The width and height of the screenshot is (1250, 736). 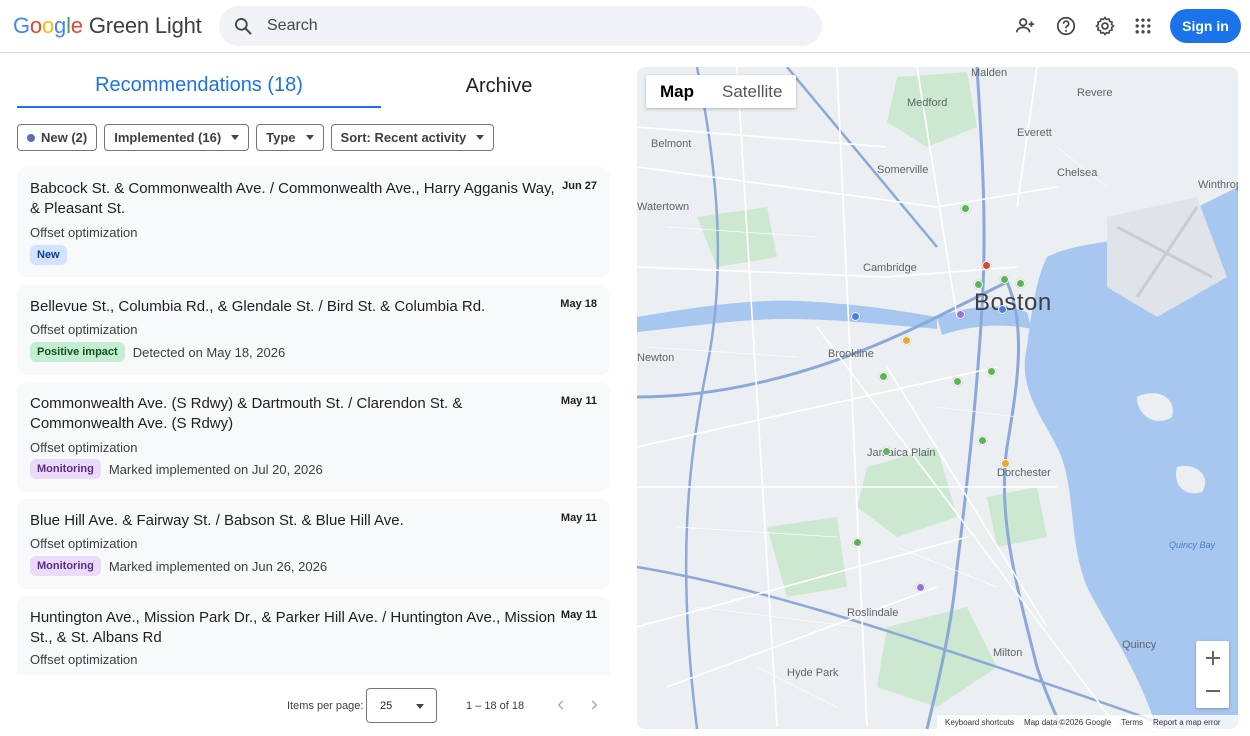 I want to click on map-place-label: Malden, so click(x=989, y=73).